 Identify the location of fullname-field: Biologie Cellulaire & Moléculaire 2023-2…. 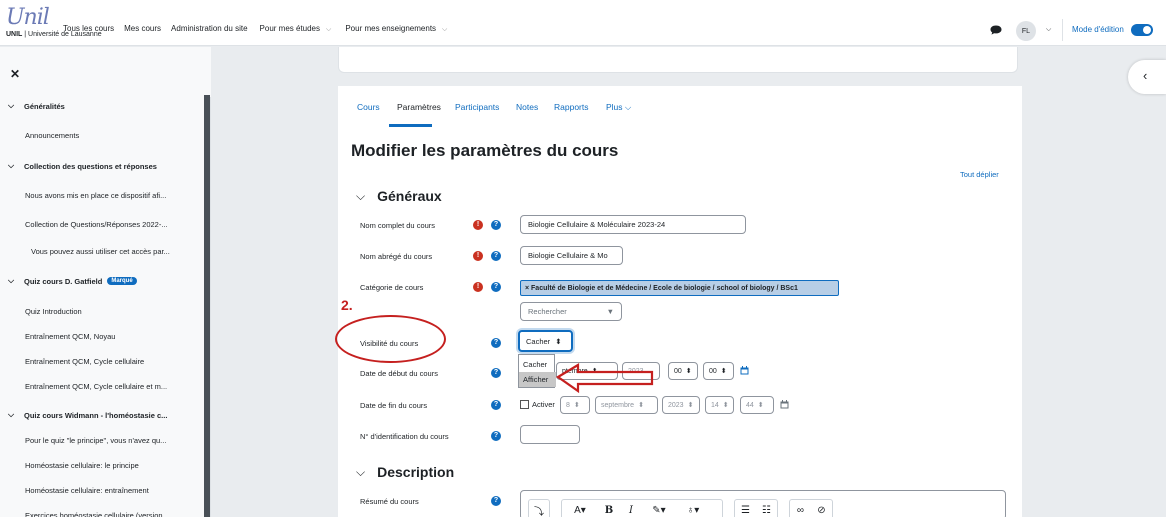
(633, 224).